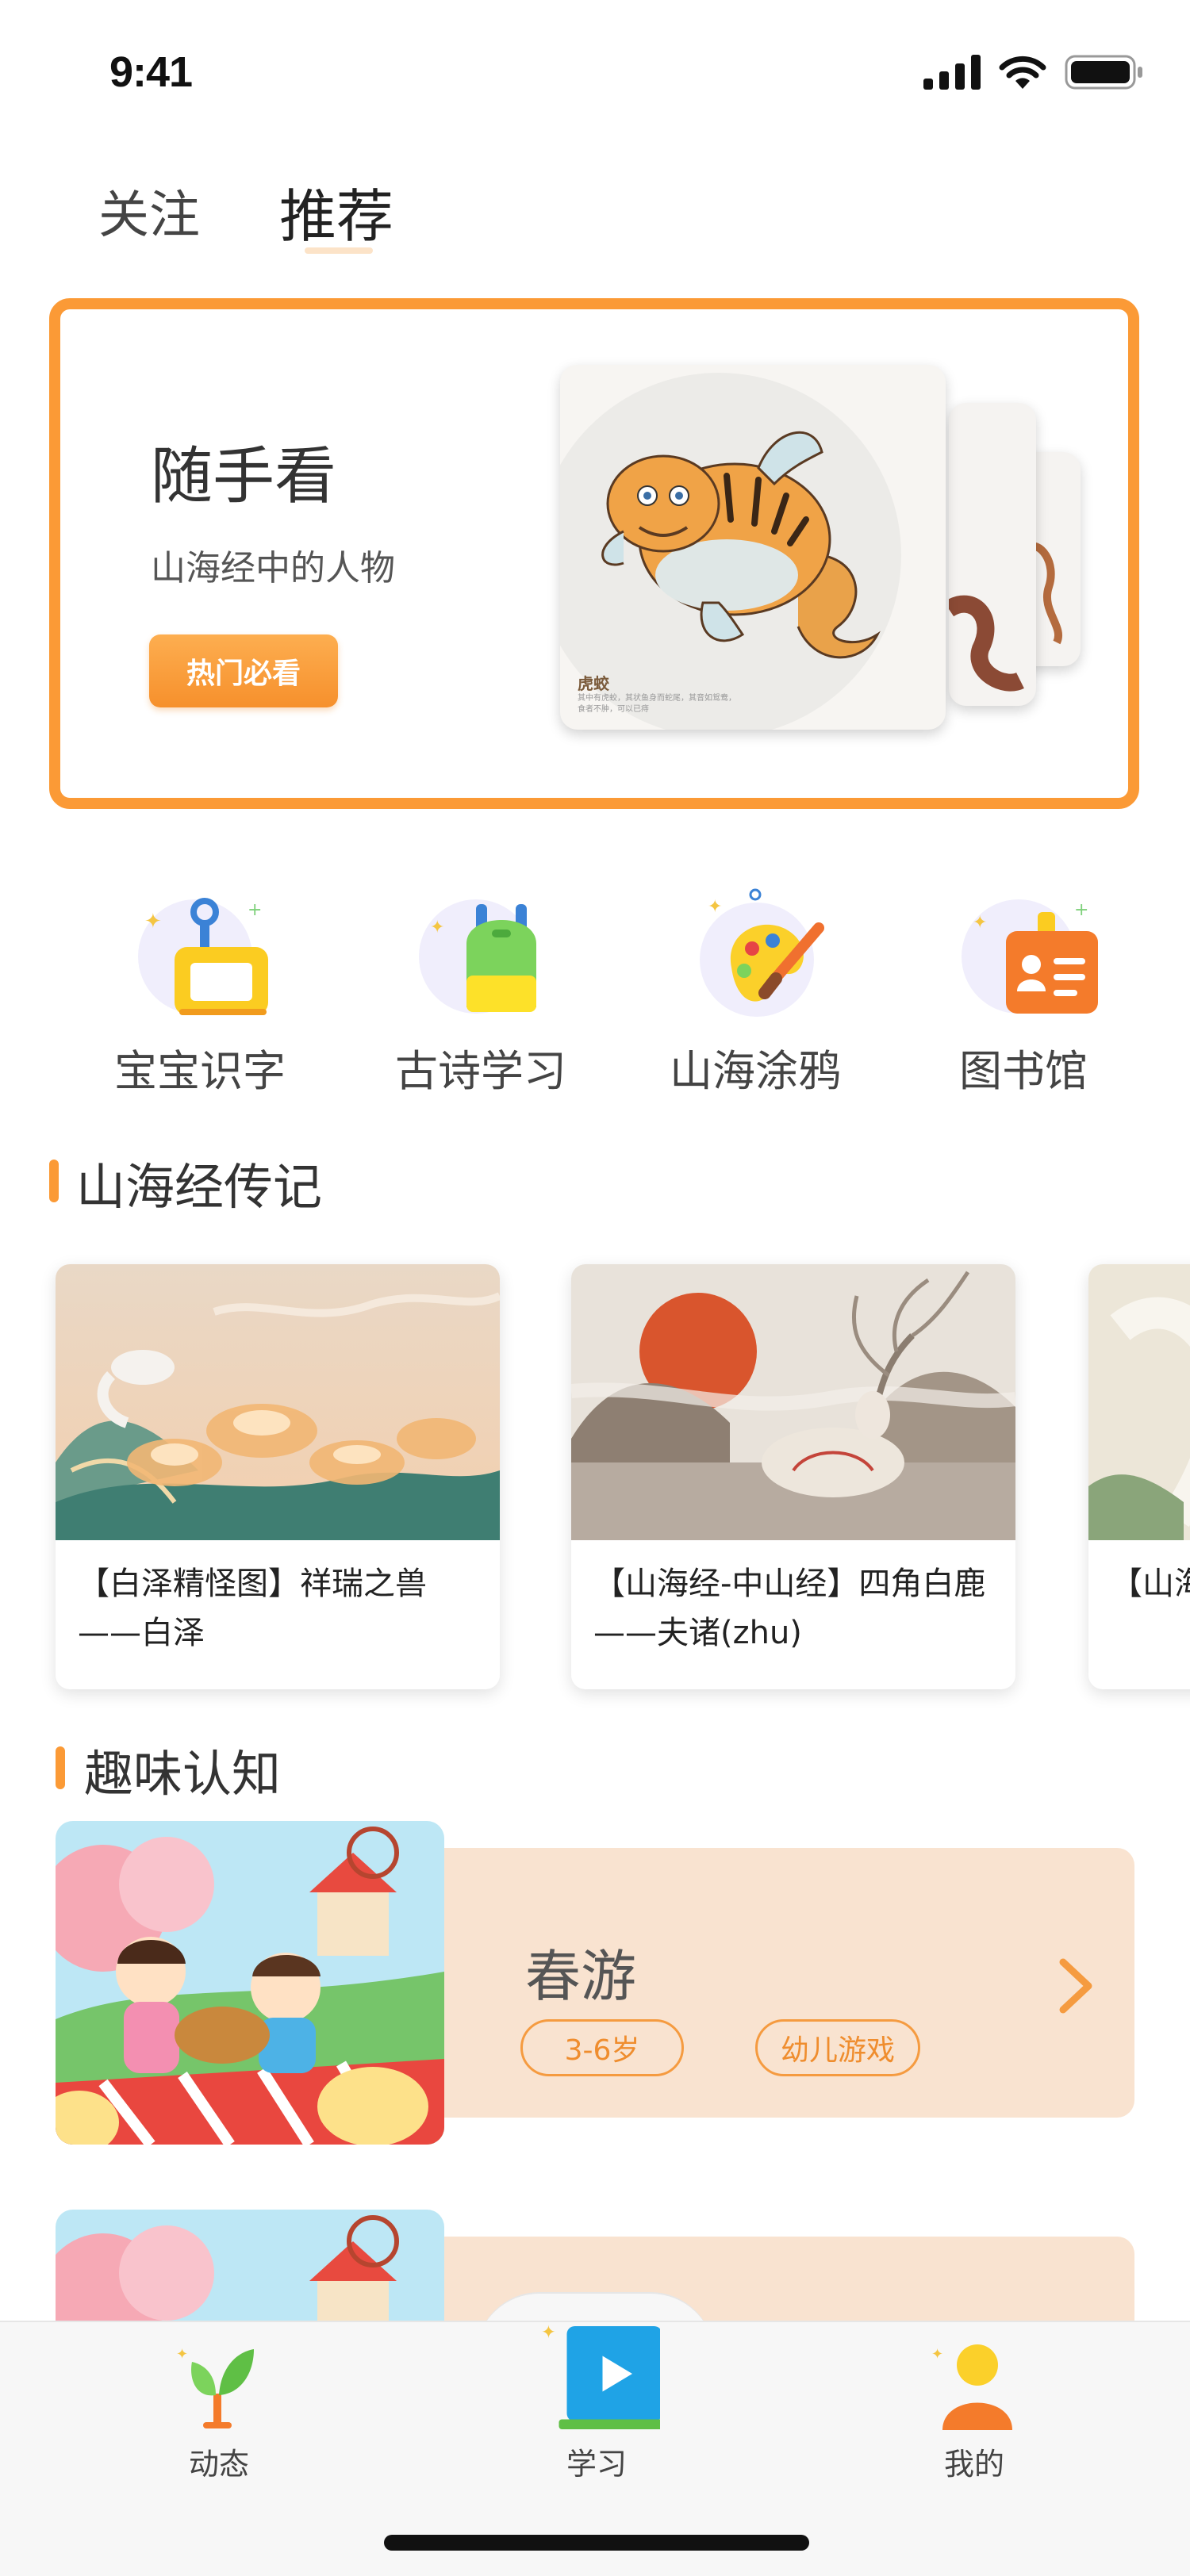 The width and height of the screenshot is (1190, 2576). What do you see at coordinates (753, 1983) in the screenshot?
I see `fun-card-background` at bounding box center [753, 1983].